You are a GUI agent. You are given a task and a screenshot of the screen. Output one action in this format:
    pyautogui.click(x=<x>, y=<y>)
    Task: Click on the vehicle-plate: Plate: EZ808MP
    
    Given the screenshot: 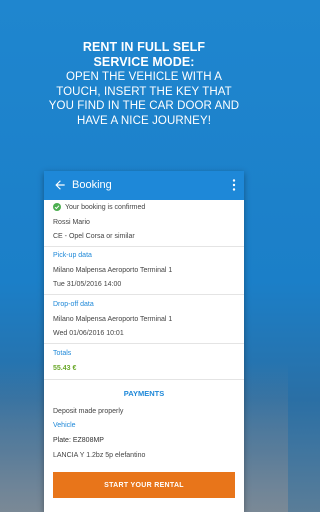 What is the action you would take?
    pyautogui.click(x=78, y=440)
    